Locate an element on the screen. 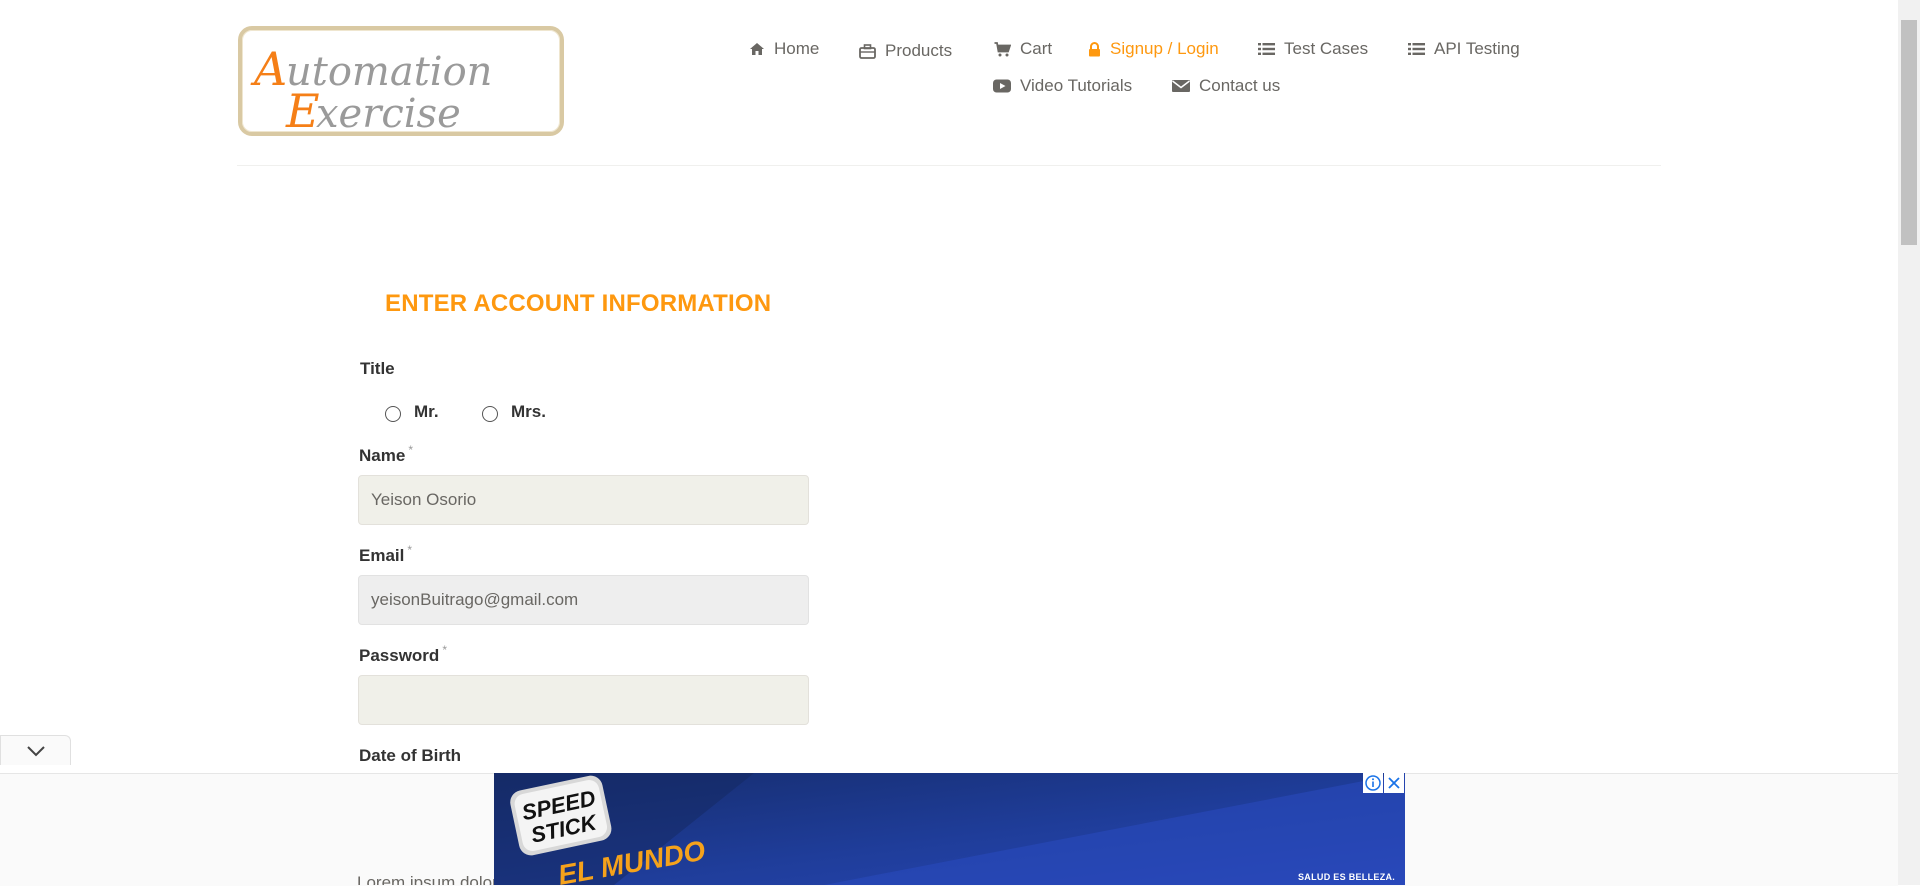 This screenshot has height=886, width=1920. nav-products: Products is located at coordinates (905, 51).